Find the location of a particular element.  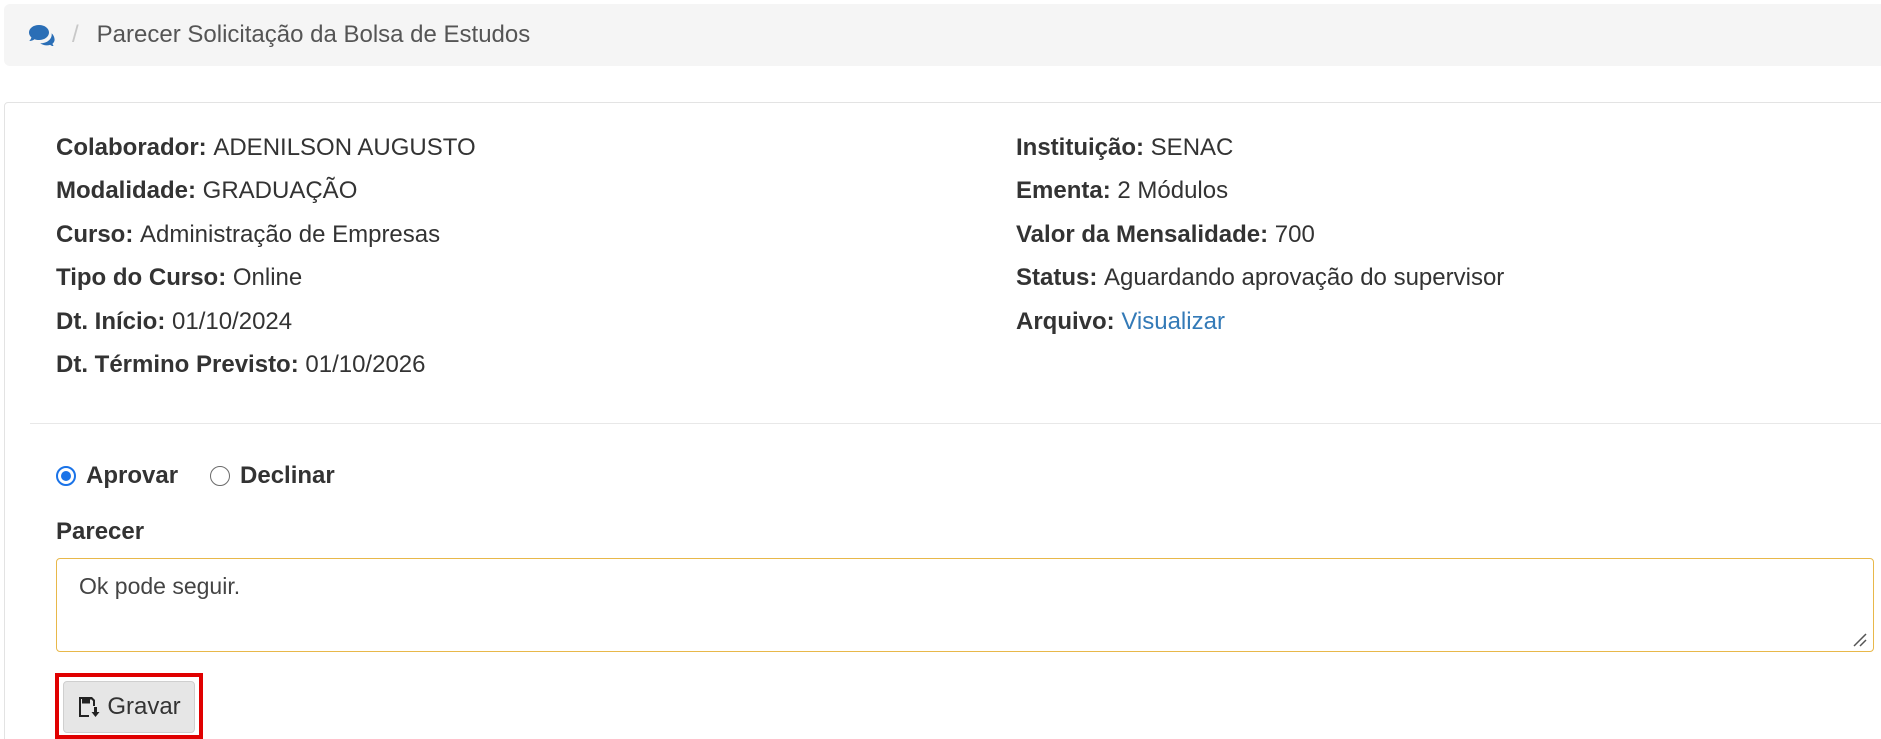

detail-value: 01/10/2024 is located at coordinates (232, 321).